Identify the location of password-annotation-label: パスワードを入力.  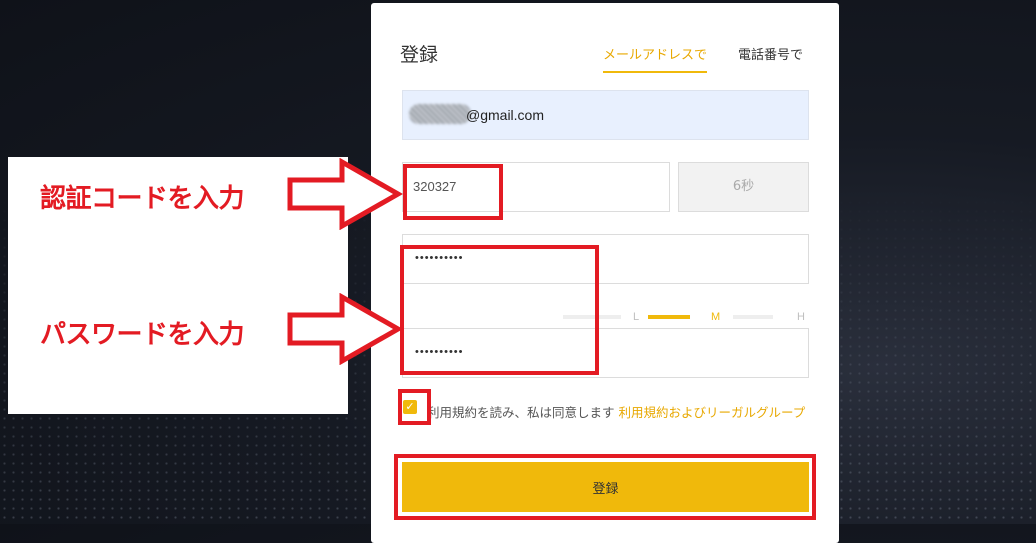
(142, 335).